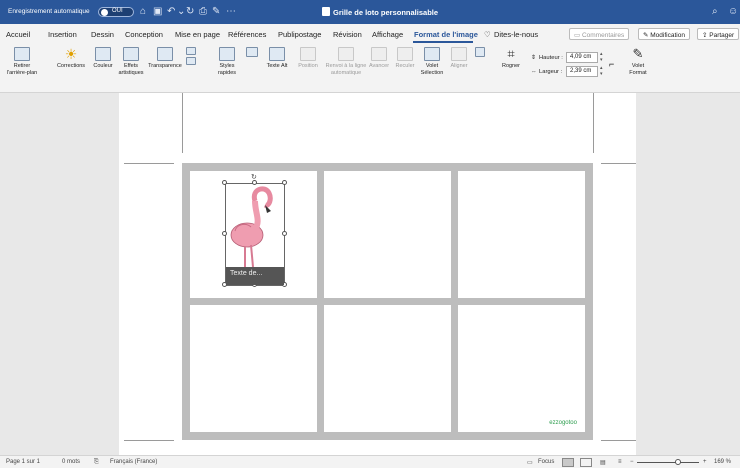 This screenshot has width=740, height=468. I want to click on focus-button: Focus, so click(546, 462).